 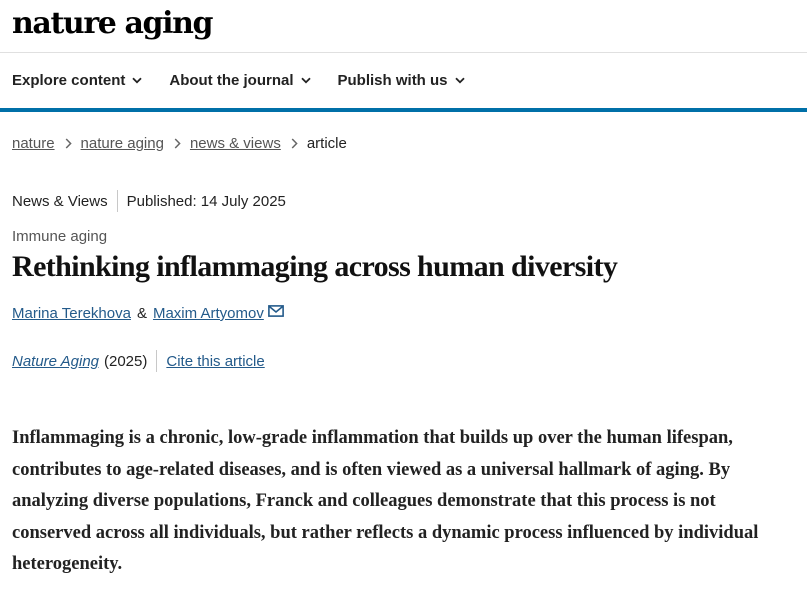 I want to click on author-link: Maxim Artyomov, so click(x=208, y=313).